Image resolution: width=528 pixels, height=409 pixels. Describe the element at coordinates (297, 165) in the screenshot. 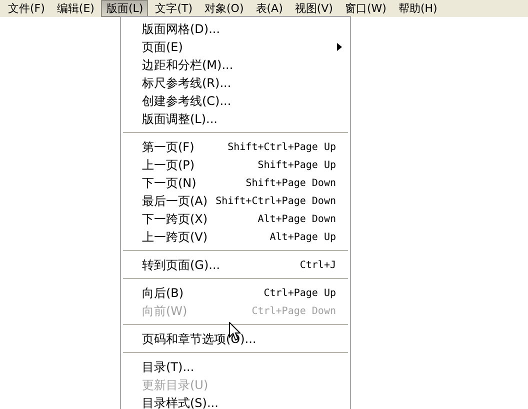

I see `shortcut-text: Shift+Page Up` at that location.